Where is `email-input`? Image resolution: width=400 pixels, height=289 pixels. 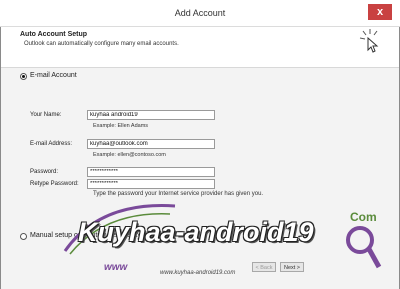
email-input is located at coordinates (151, 144).